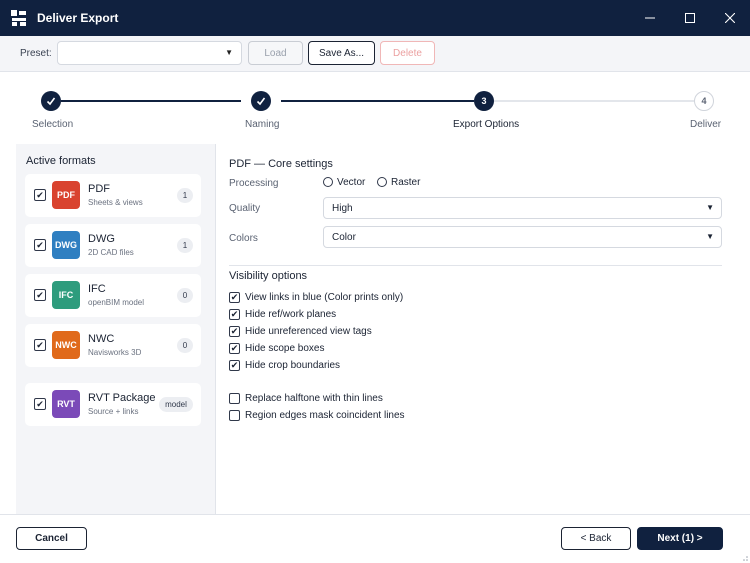  I want to click on dwg-file-icon: DWG, so click(66, 245).